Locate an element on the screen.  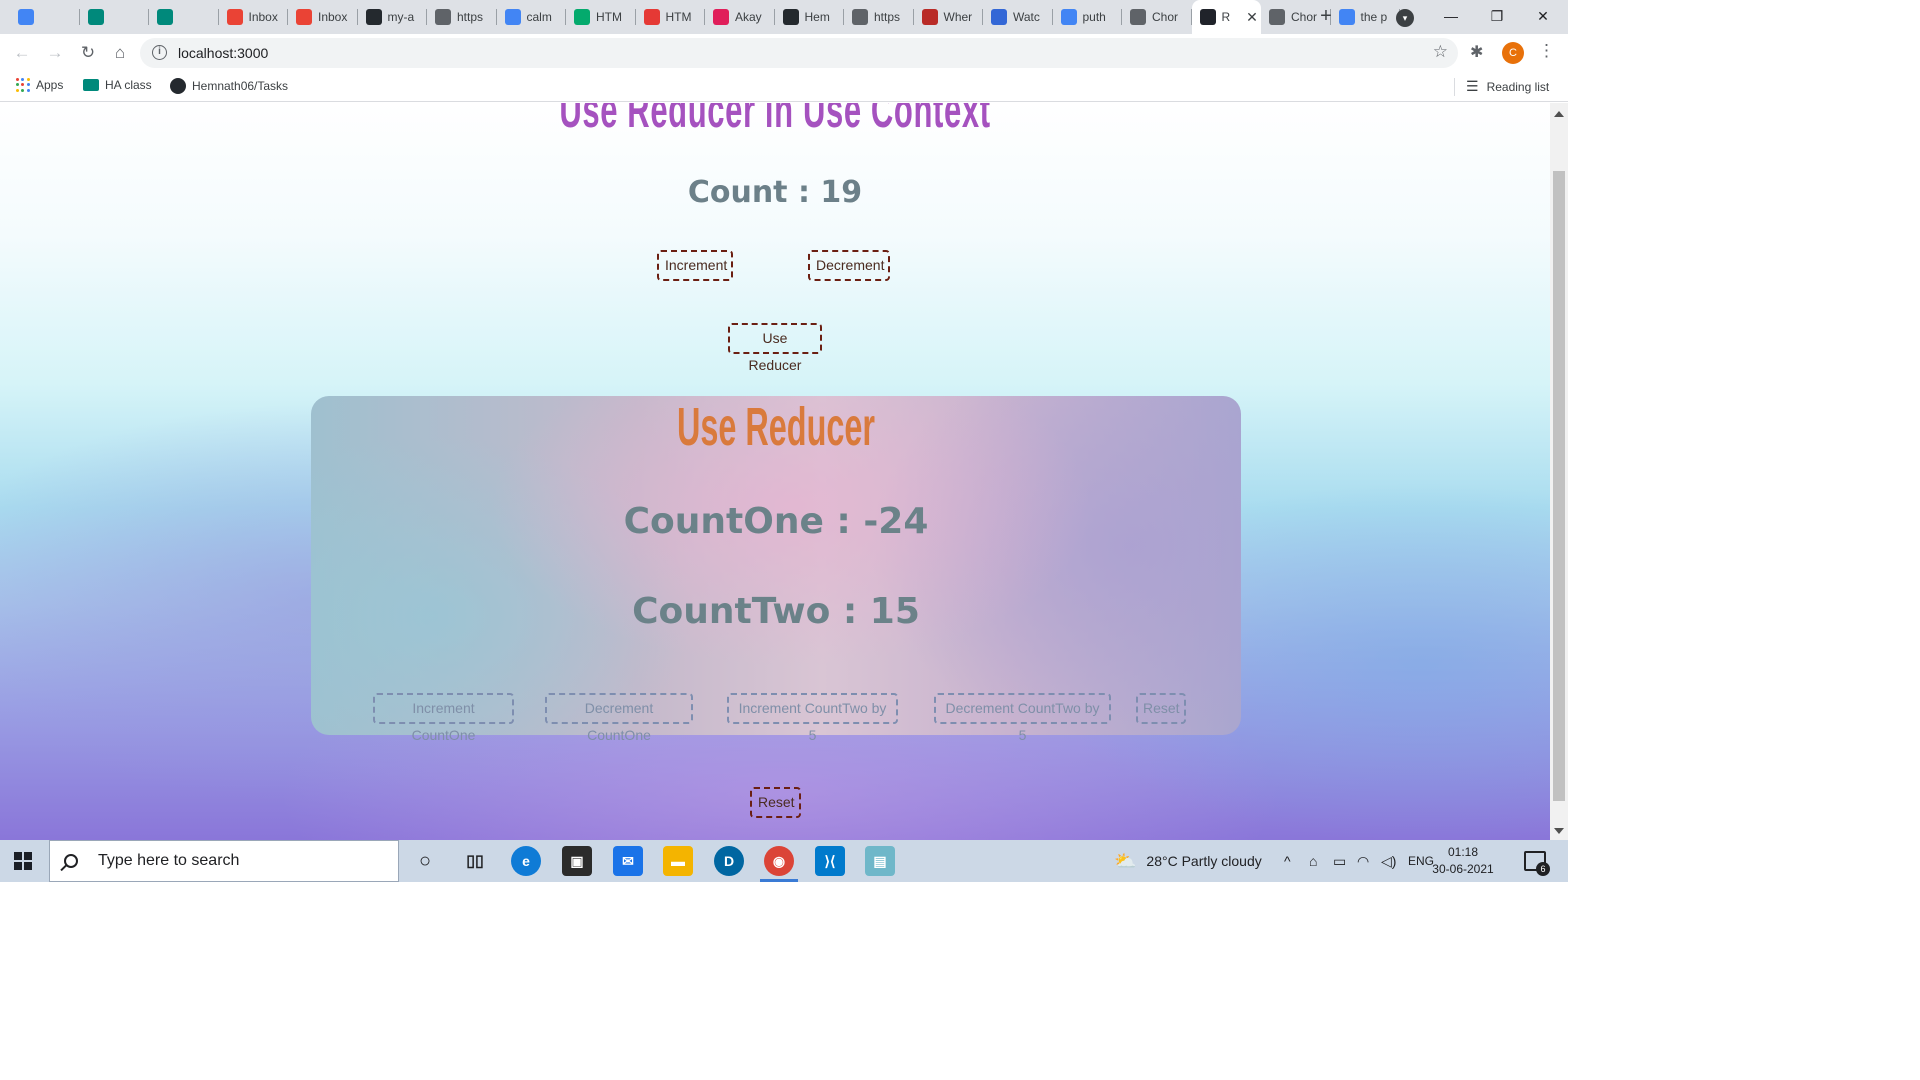
page-scrollbar is located at coordinates (1559, 471).